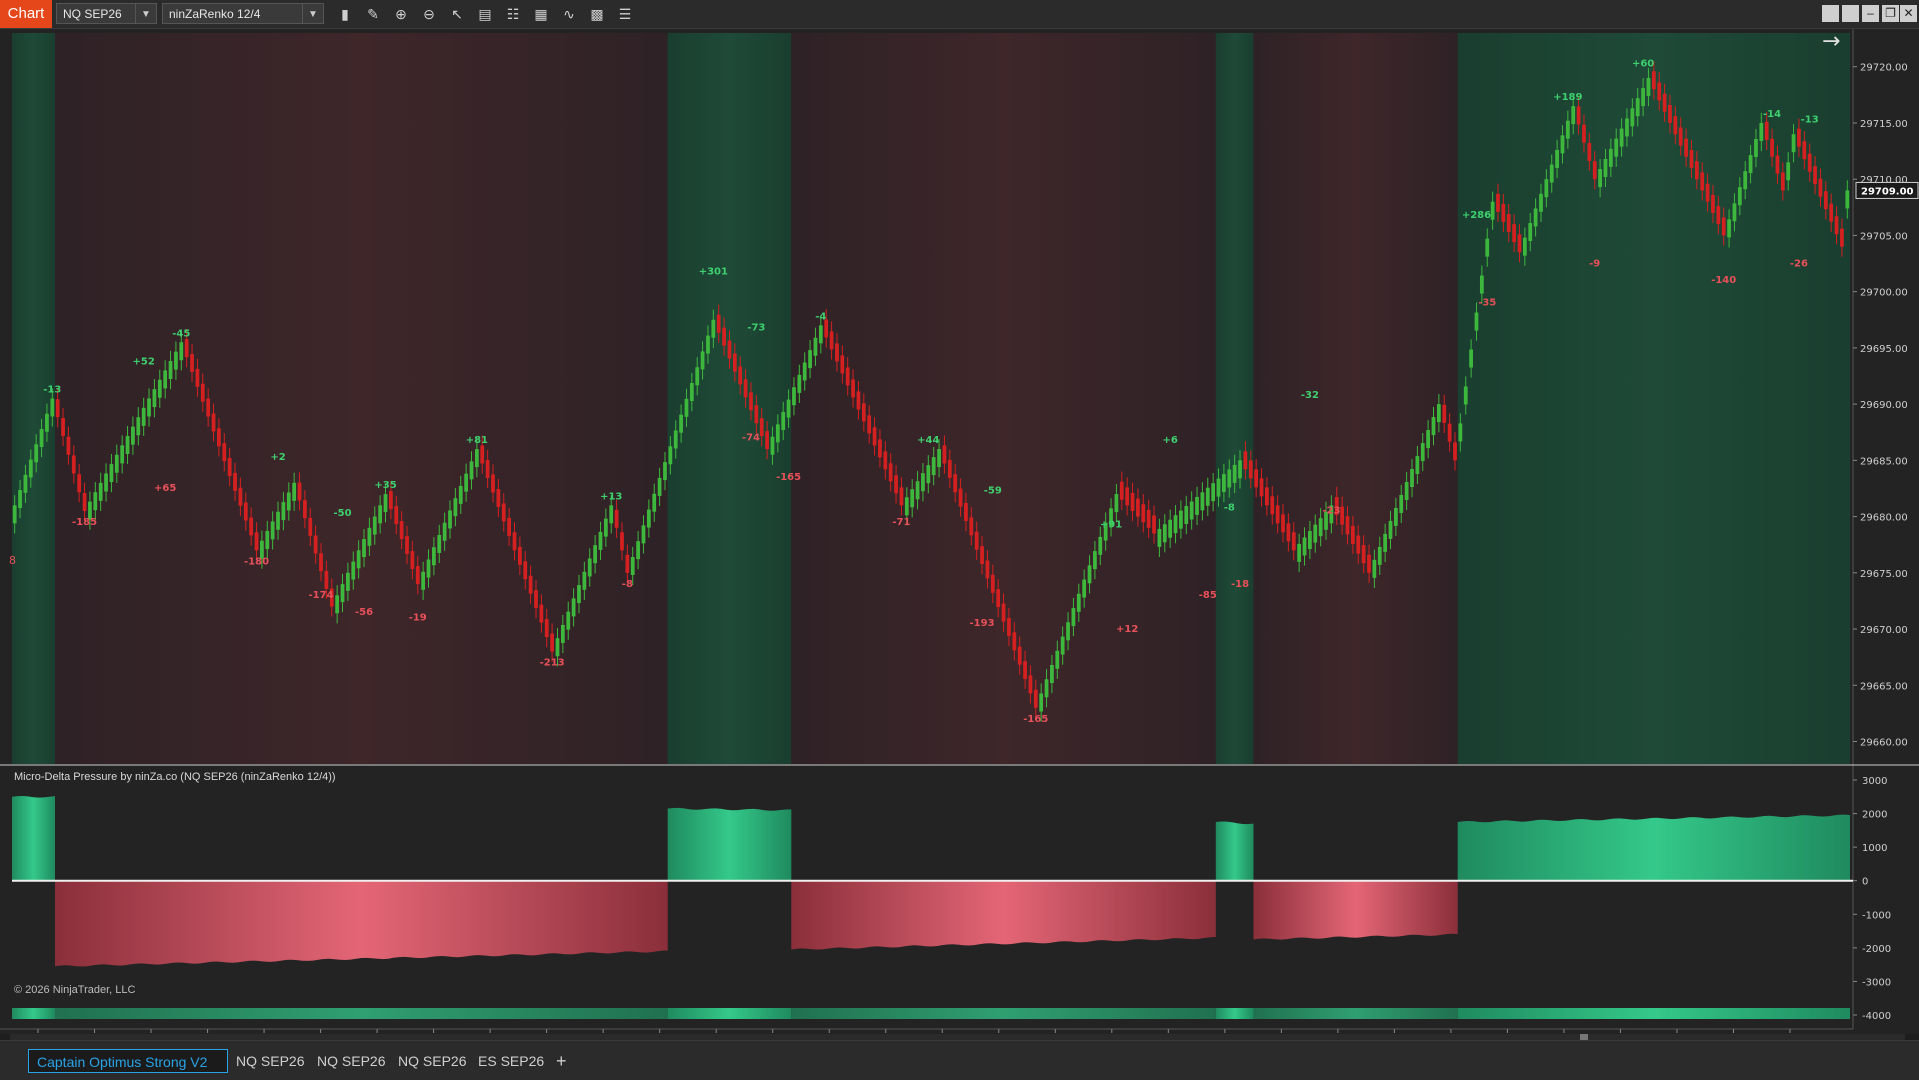 The height and width of the screenshot is (1080, 1919). I want to click on indicator-tick-label: 3000, so click(1874, 781).